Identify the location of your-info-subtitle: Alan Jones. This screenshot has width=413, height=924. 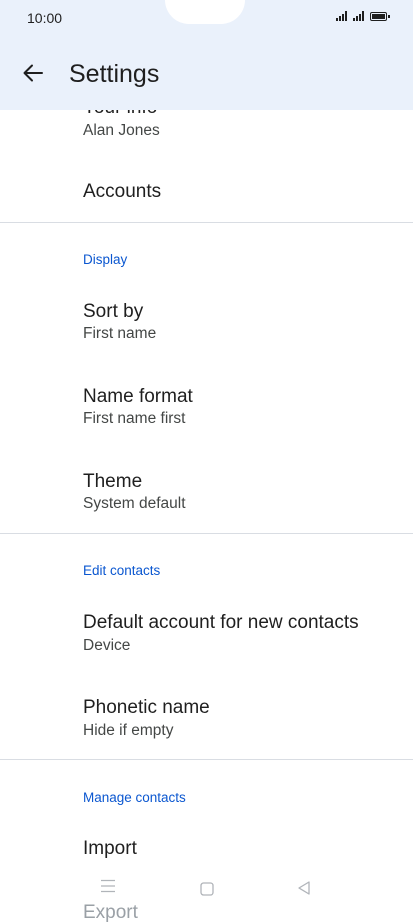
(121, 130).